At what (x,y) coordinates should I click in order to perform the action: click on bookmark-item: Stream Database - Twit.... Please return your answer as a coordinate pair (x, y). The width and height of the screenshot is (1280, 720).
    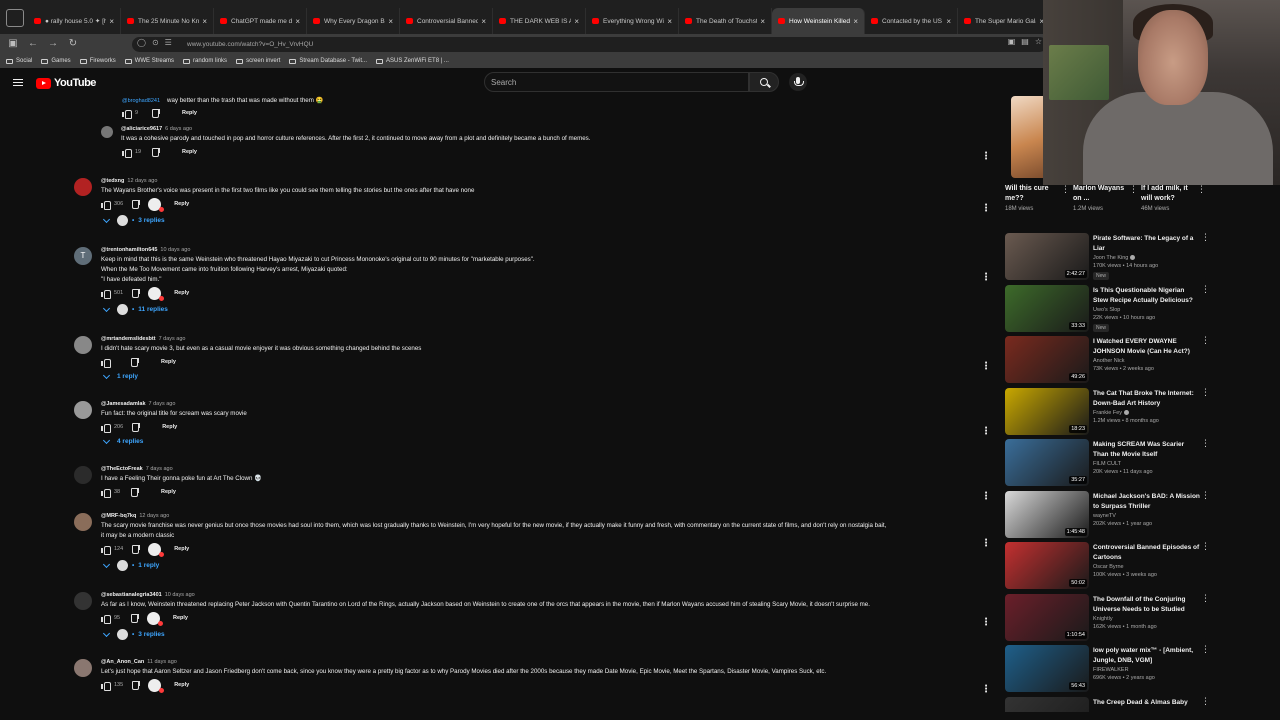
    Looking at the image, I should click on (328, 61).